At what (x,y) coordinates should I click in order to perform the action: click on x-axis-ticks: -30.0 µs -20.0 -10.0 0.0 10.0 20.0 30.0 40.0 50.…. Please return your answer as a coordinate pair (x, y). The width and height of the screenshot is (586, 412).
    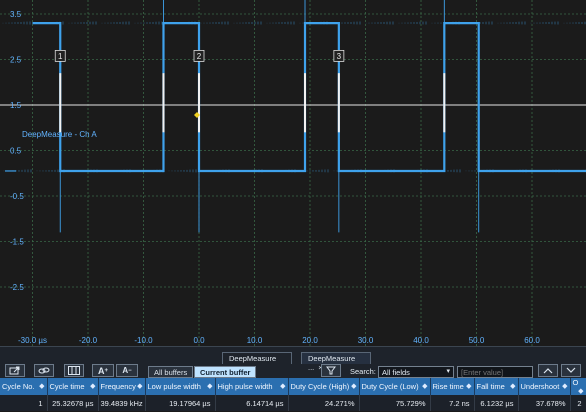
    Looking at the image, I should click on (279, 340).